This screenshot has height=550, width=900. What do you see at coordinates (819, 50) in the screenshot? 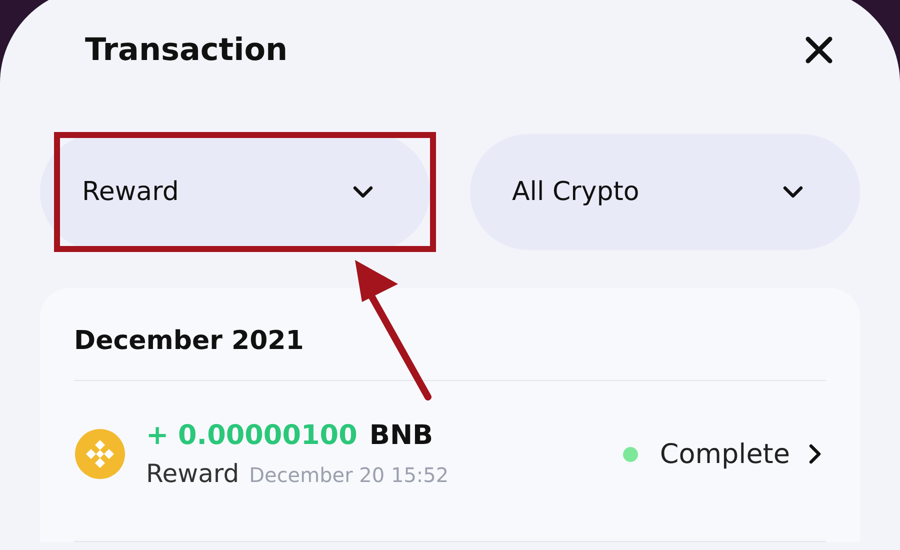
I see `close-icon` at bounding box center [819, 50].